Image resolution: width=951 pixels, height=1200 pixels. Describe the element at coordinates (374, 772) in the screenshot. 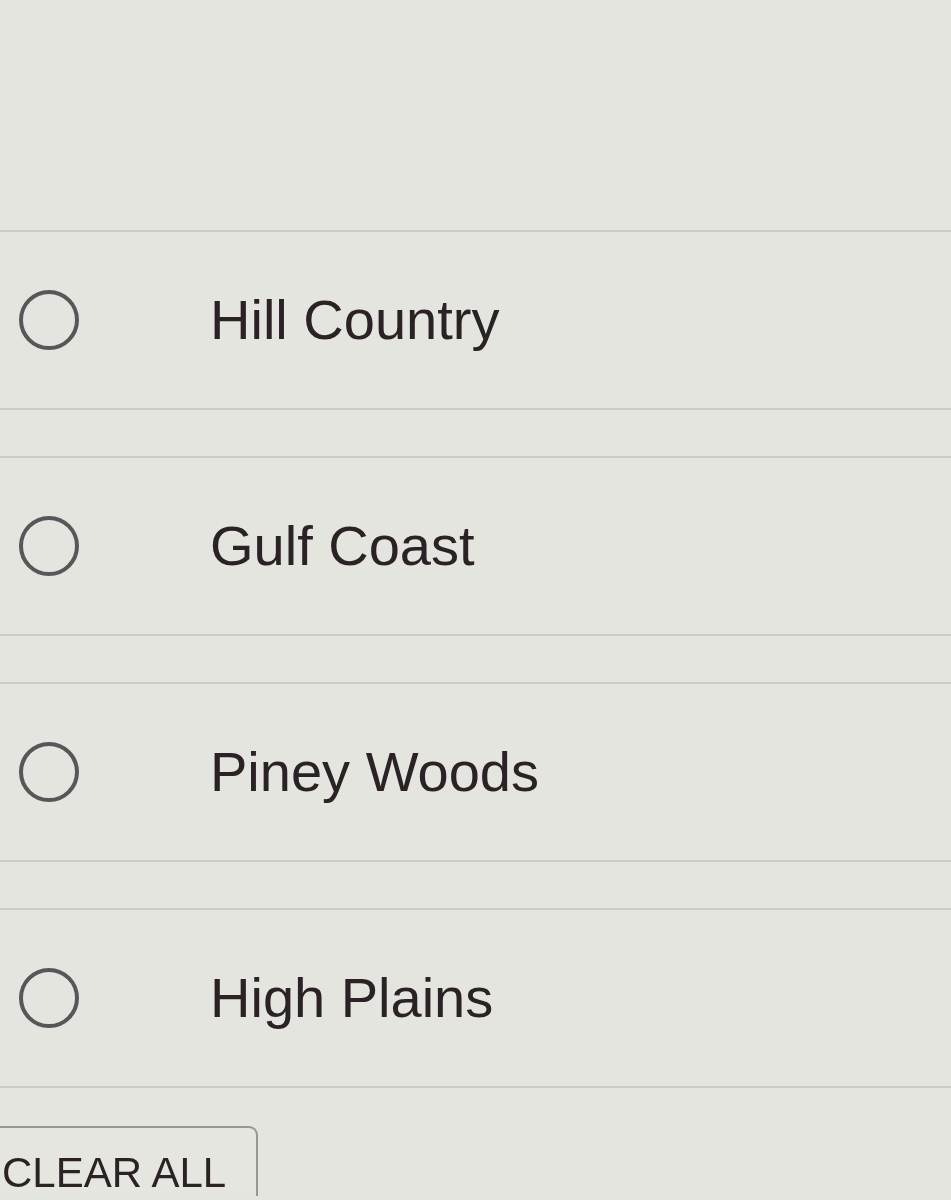

I see `option-label: Piney Woods` at that location.